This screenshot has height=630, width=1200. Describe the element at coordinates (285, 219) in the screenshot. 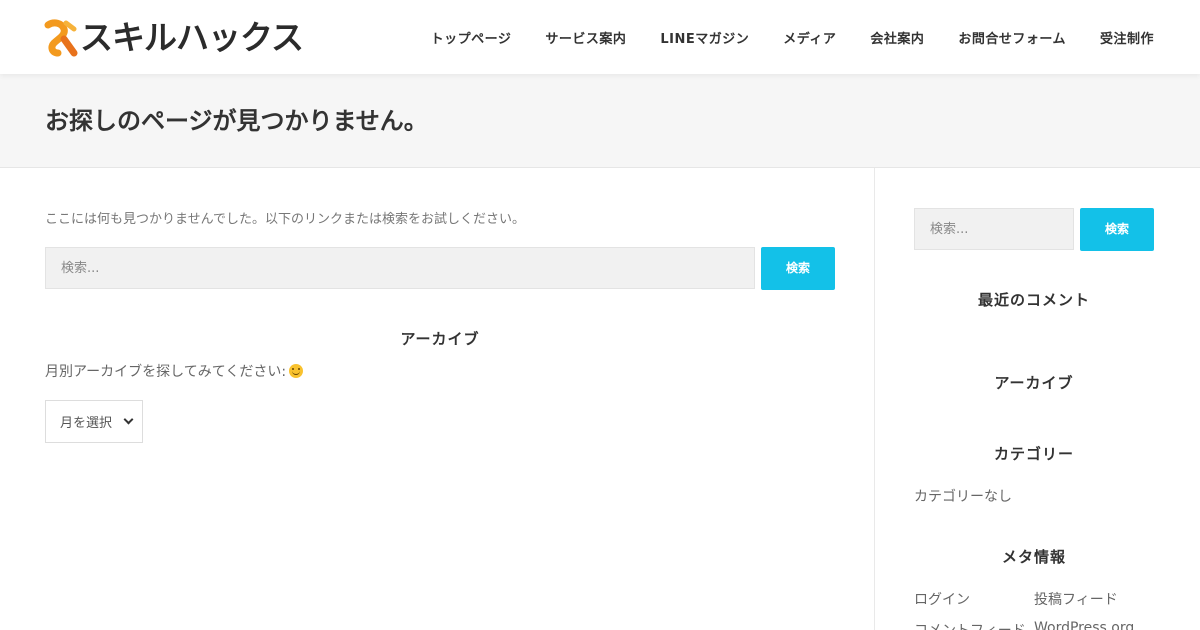

I see `not-found-notice: ここには何も見つかりませんでした。以下のリンクまたは検索をお試しください。` at that location.